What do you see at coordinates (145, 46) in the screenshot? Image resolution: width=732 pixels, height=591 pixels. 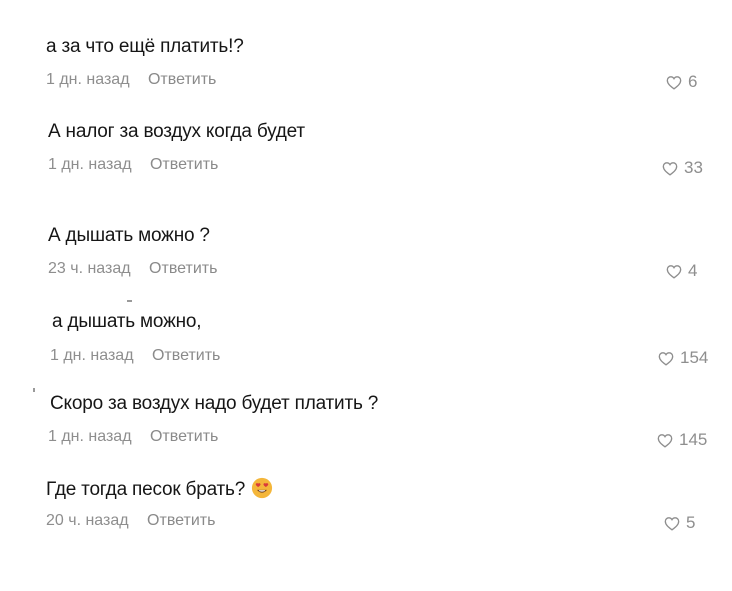 I see `comment-text: а за что ещё платить!?` at bounding box center [145, 46].